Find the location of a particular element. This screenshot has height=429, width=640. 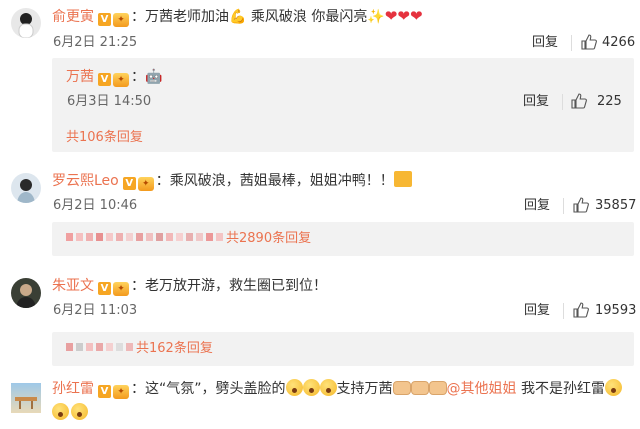

comment-text: 支持万茜 is located at coordinates (364, 389).